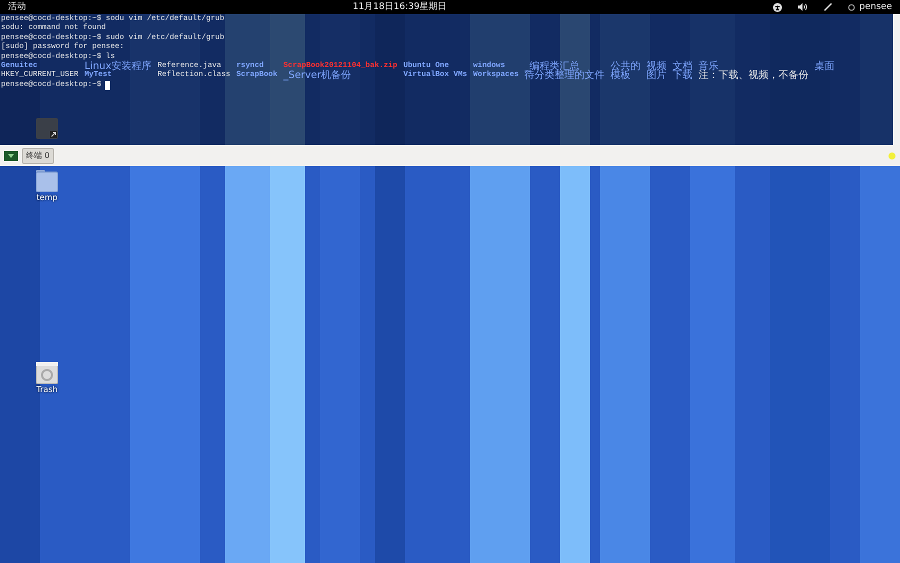  What do you see at coordinates (875, 7) in the screenshot?
I see `user-menu: pensee` at bounding box center [875, 7].